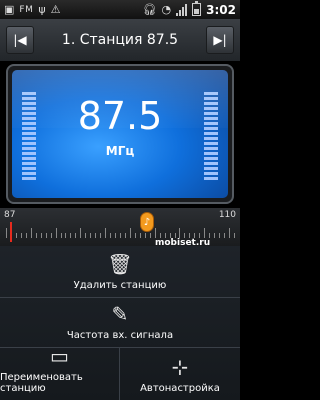  I want to click on tuner-knob: ♪, so click(147, 222).